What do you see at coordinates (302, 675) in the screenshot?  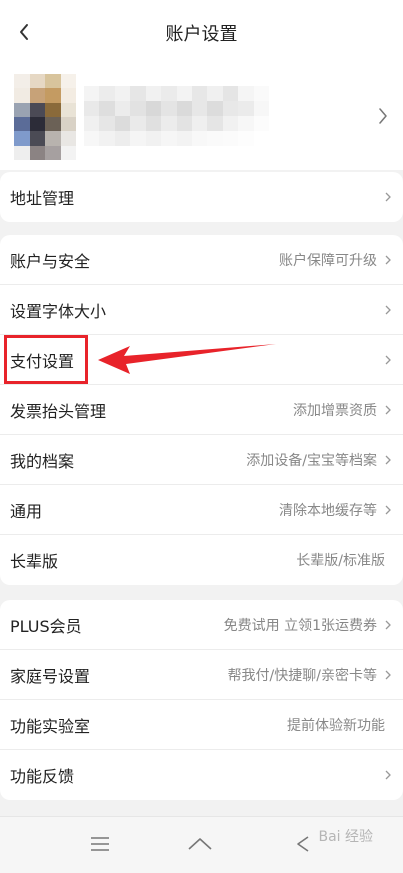 I see `row-value: 帮我付/快捷聊/亲密卡等` at bounding box center [302, 675].